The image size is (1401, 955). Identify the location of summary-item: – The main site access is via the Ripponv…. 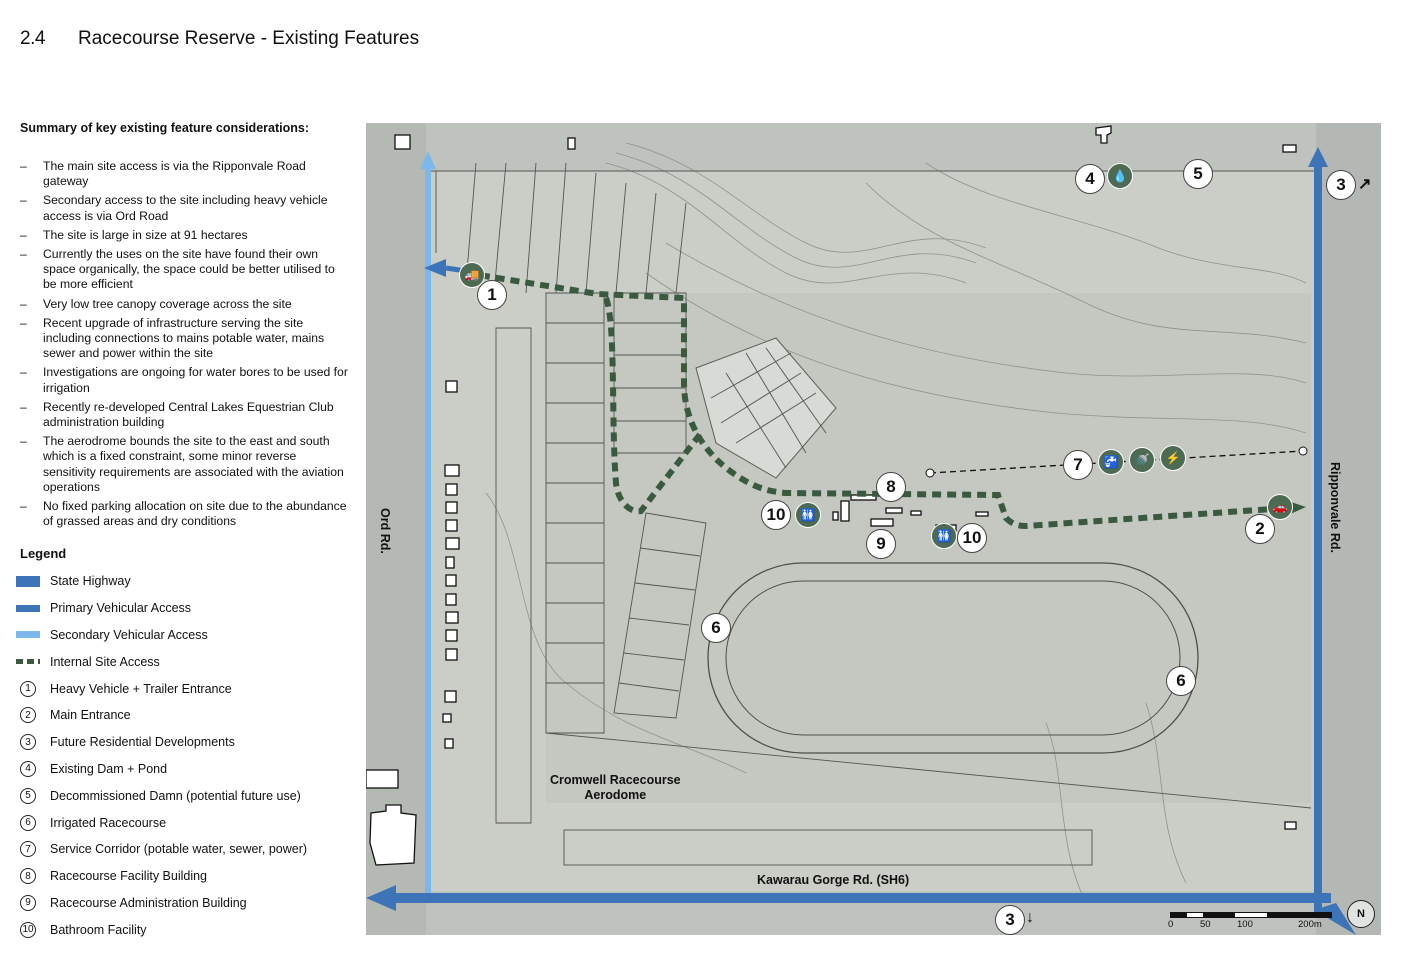
(163, 174).